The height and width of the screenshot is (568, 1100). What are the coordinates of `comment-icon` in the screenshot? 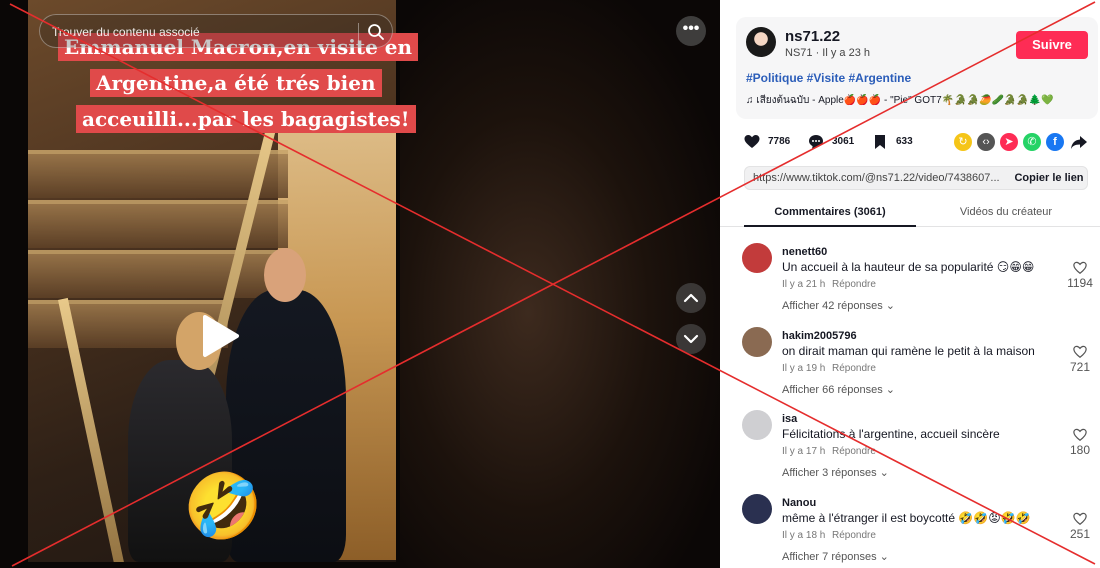 It's located at (816, 142).